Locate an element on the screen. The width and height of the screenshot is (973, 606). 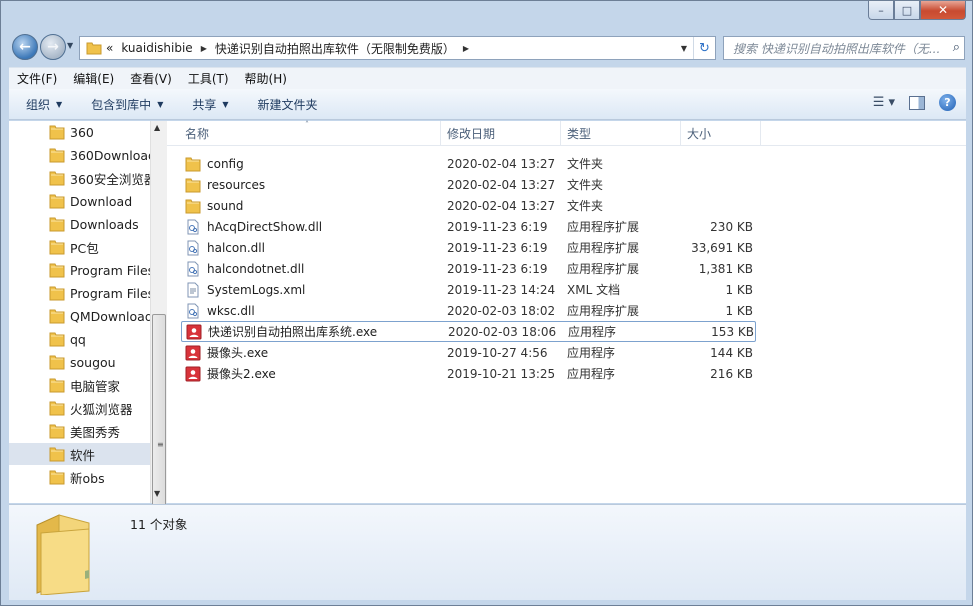
minimize-button: – is located at coordinates (881, 10).